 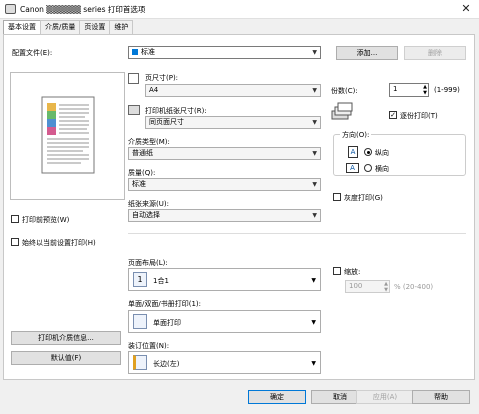 I want to click on tab-basic: 基本设置, so click(x=22, y=27).